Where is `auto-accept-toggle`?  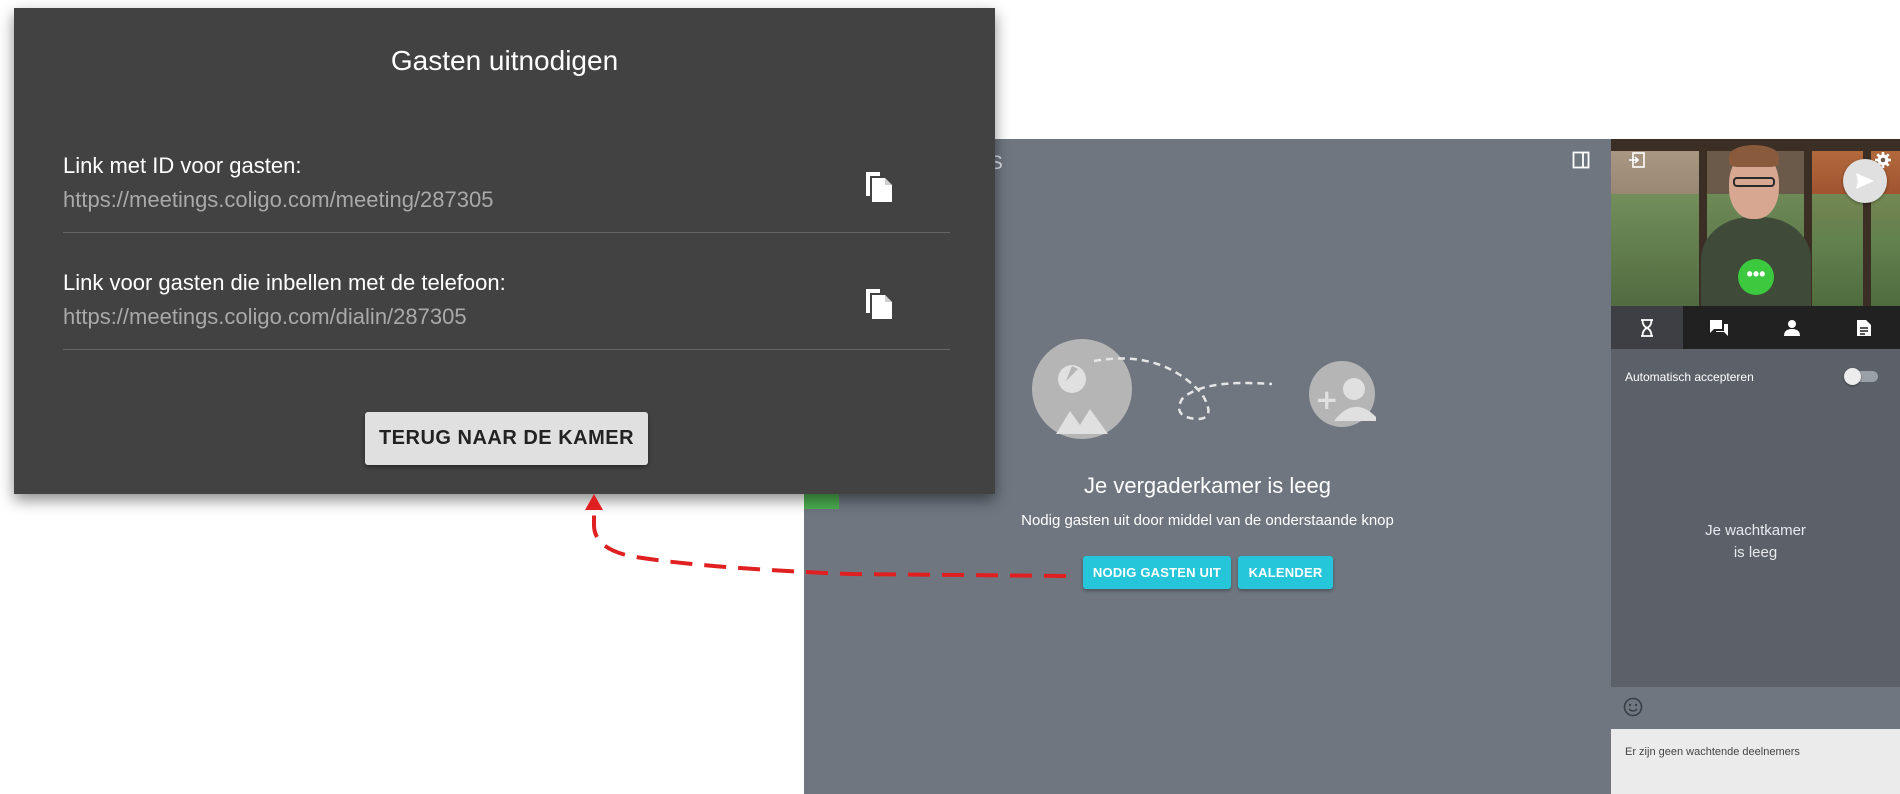 auto-accept-toggle is located at coordinates (1861, 376).